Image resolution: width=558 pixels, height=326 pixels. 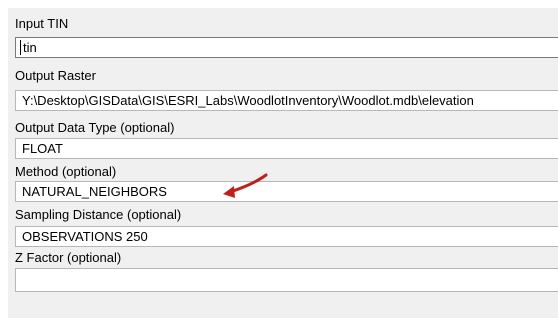 What do you see at coordinates (229, 192) in the screenshot?
I see `arrow-head` at bounding box center [229, 192].